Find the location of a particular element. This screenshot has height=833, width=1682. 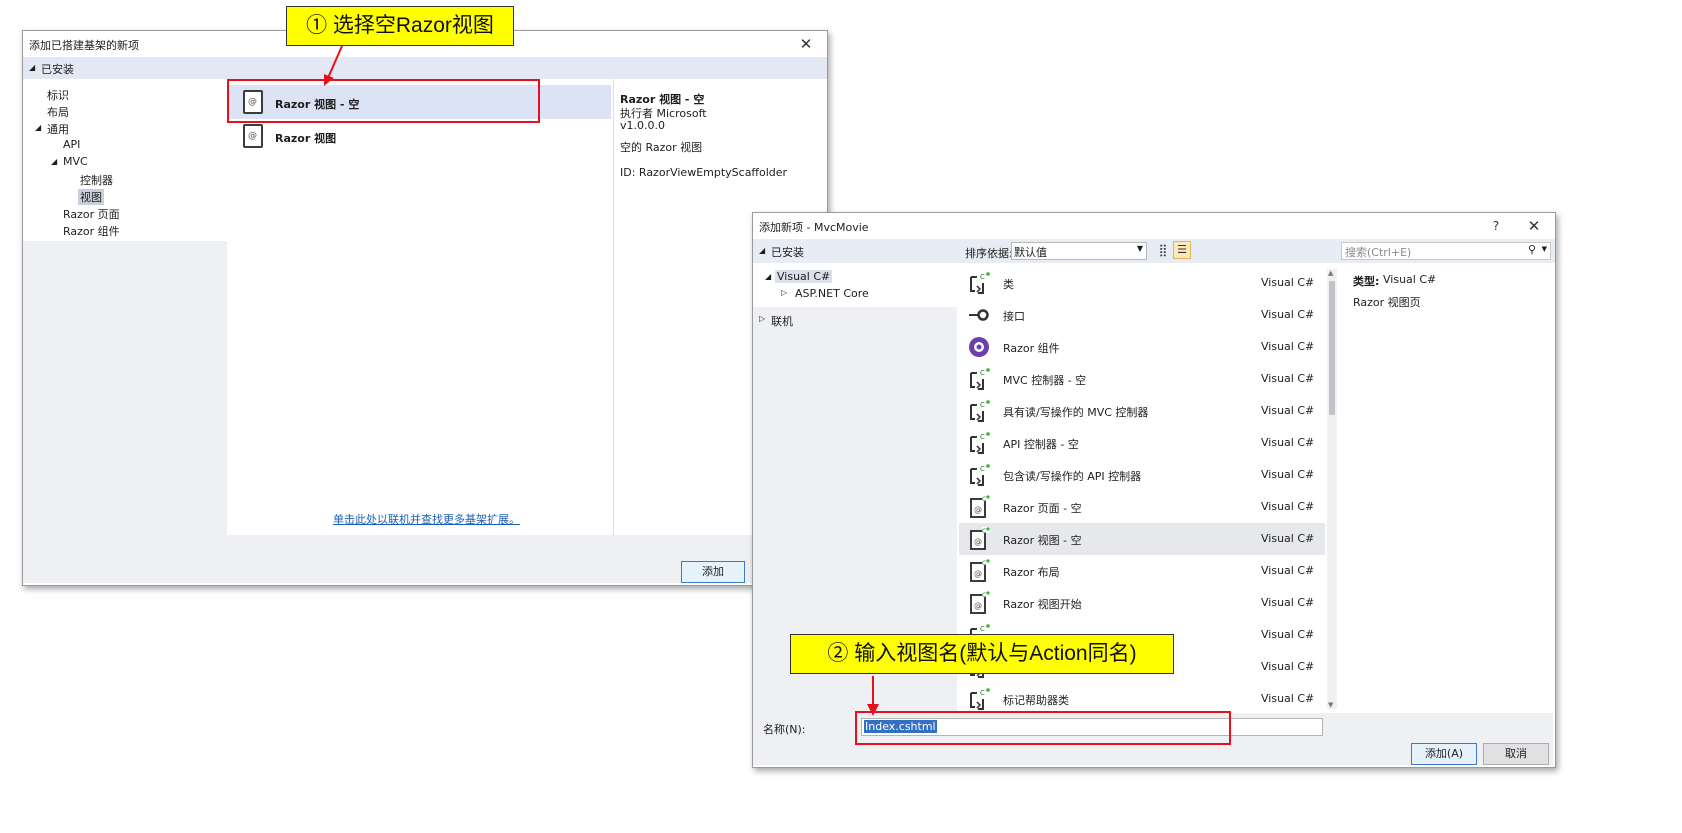

template-row: @ C Razor 布局 Visual C# is located at coordinates (1142, 571).